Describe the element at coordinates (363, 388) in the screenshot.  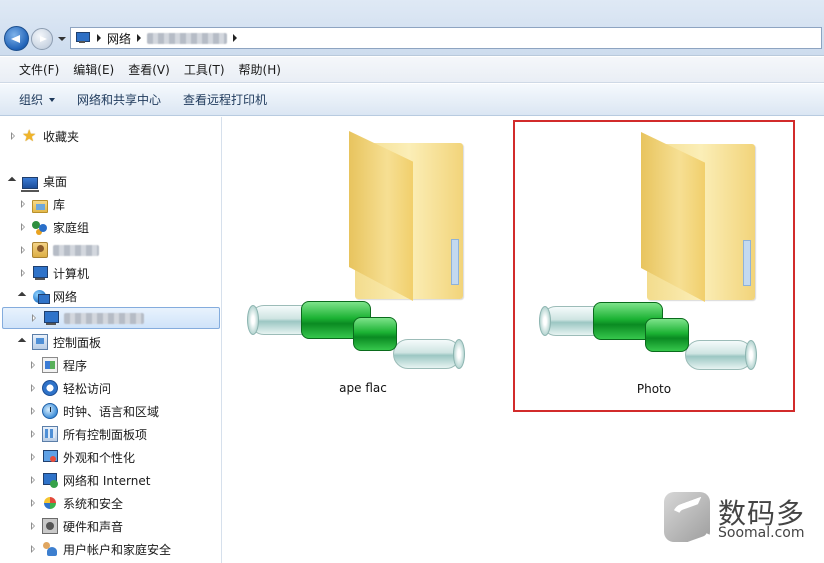
I see `folder-name: ape flac` at that location.